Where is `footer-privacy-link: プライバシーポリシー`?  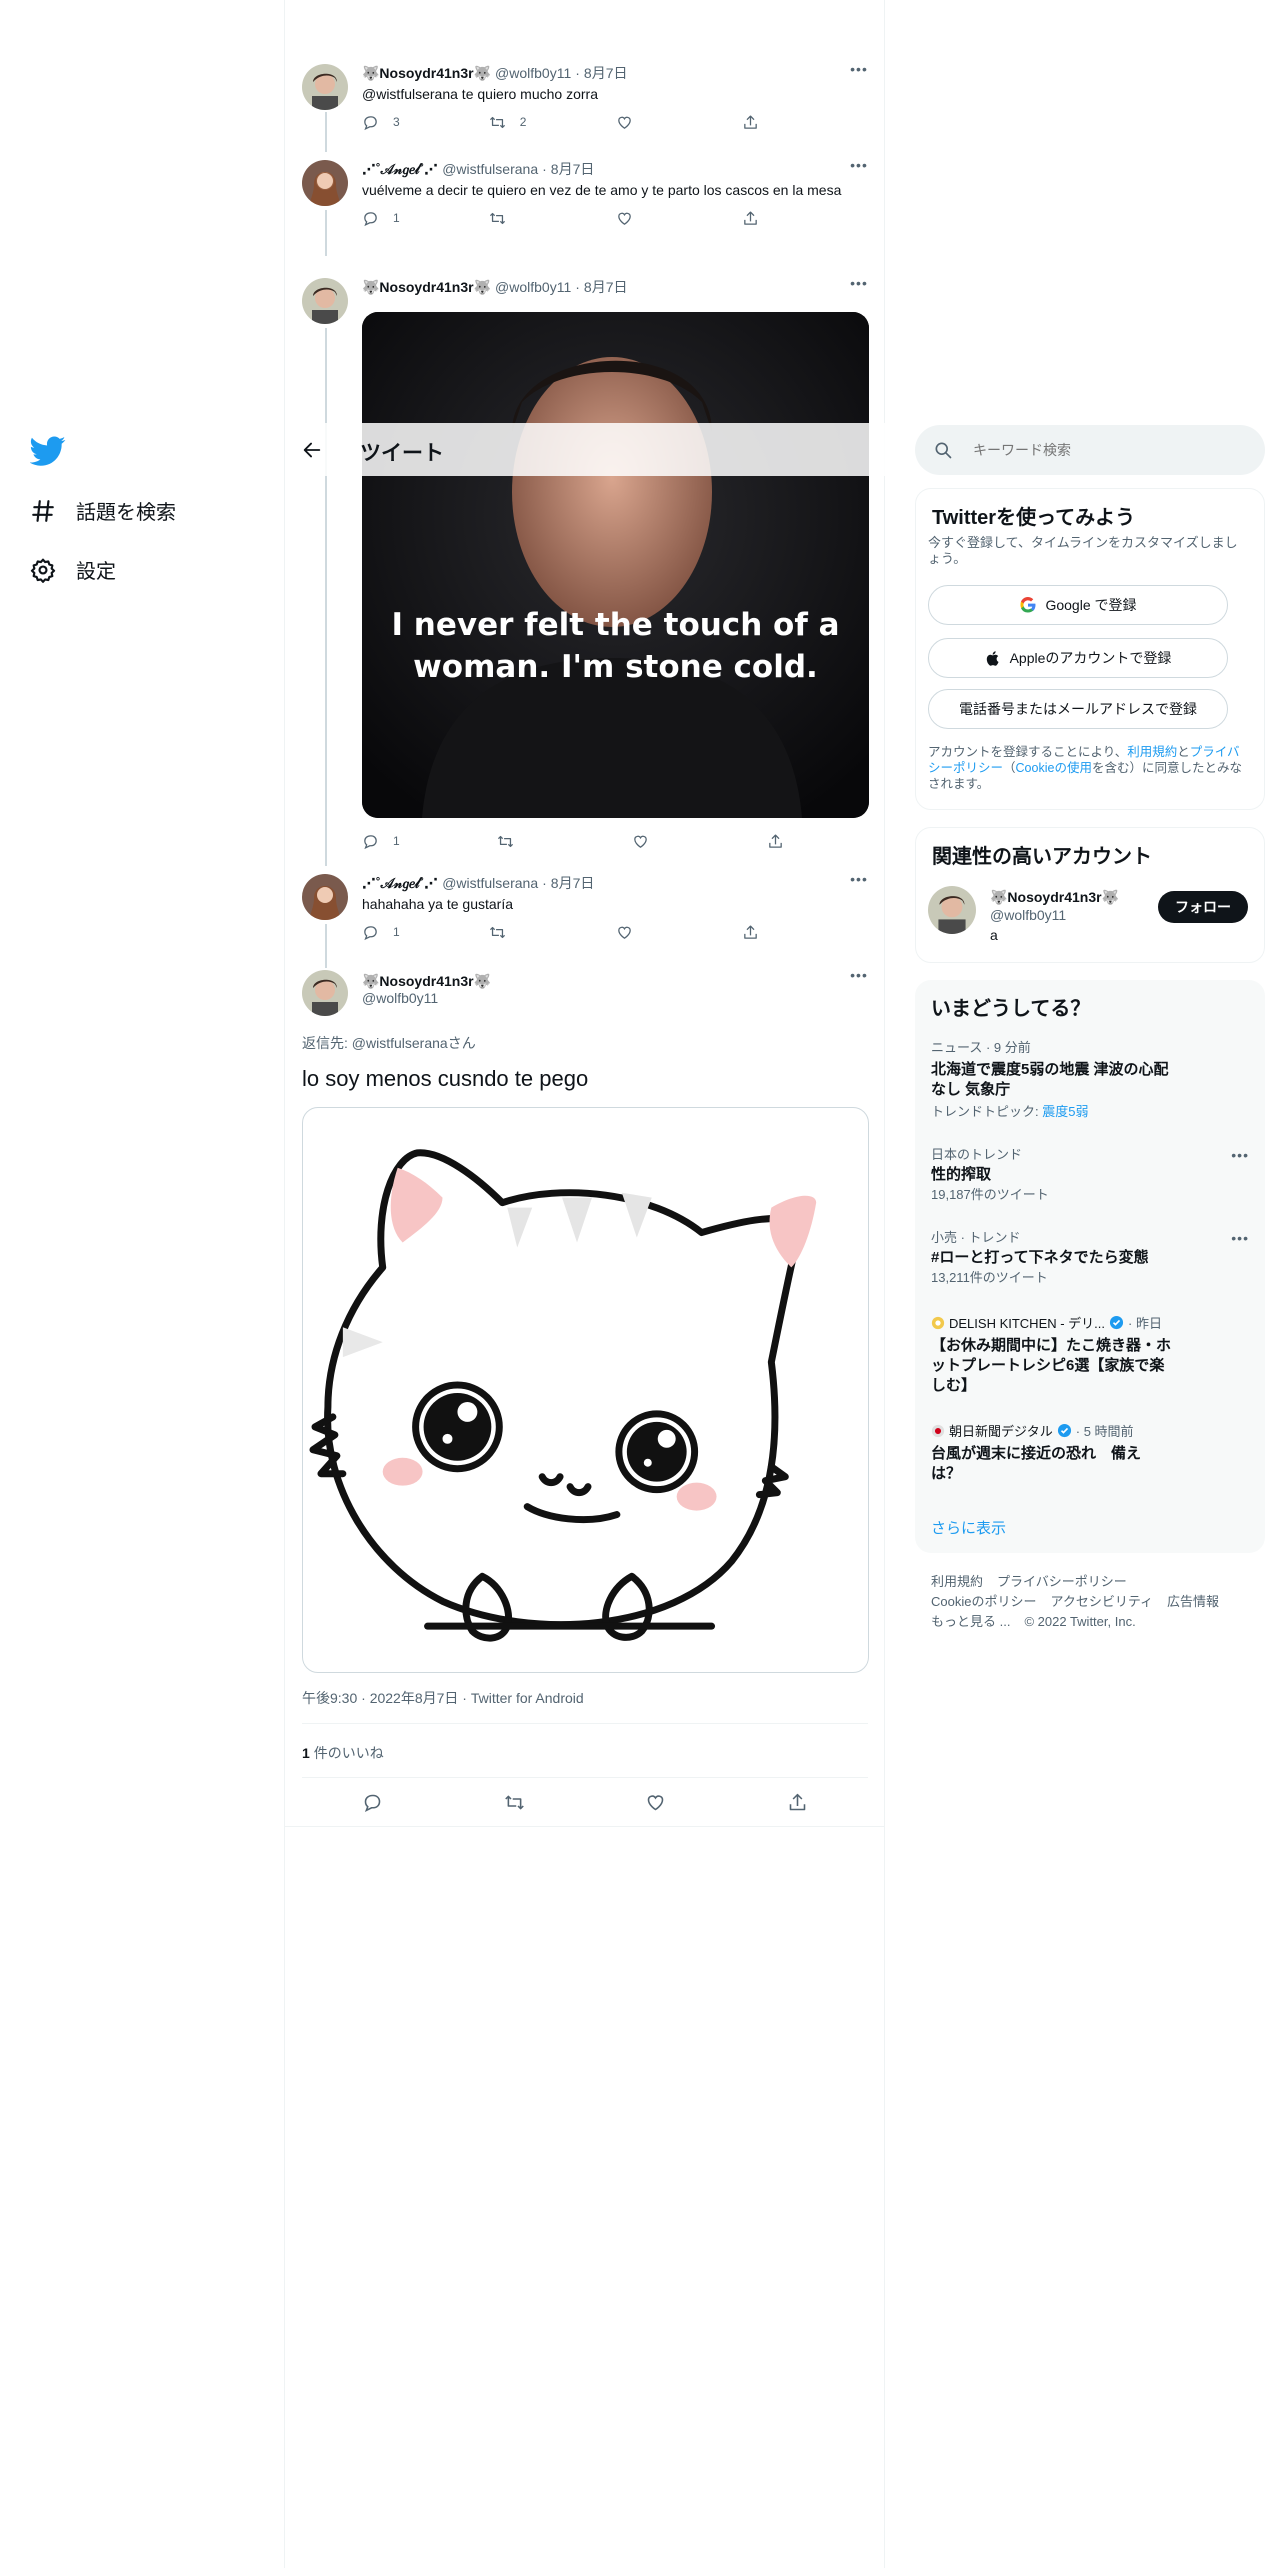 footer-privacy-link: プライバシーポリシー is located at coordinates (1062, 1582).